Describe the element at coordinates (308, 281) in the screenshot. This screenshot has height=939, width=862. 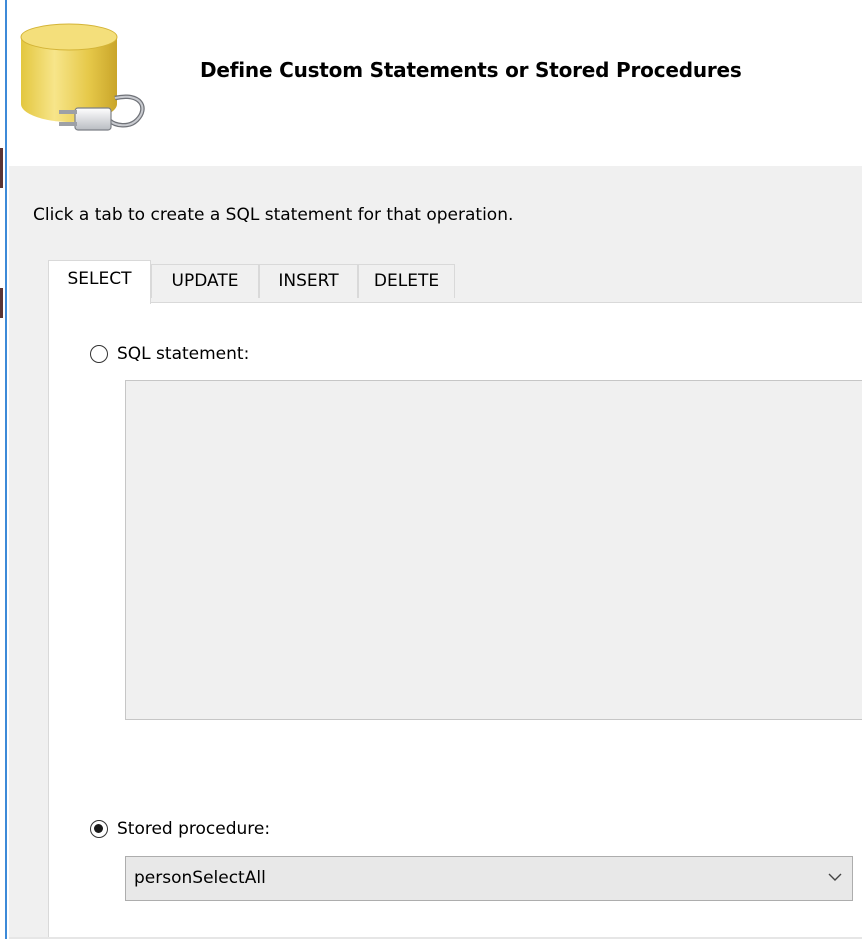
I see `tab-insert: INSERT` at that location.